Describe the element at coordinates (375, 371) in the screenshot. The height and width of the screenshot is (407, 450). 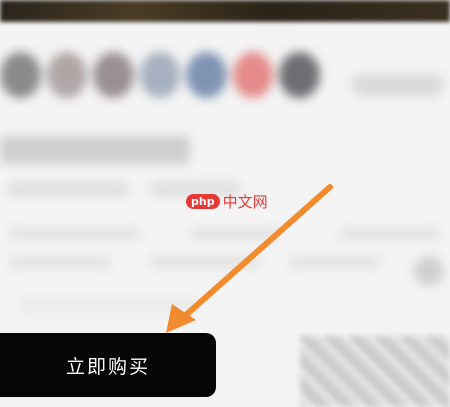
I see `blurred-image` at that location.